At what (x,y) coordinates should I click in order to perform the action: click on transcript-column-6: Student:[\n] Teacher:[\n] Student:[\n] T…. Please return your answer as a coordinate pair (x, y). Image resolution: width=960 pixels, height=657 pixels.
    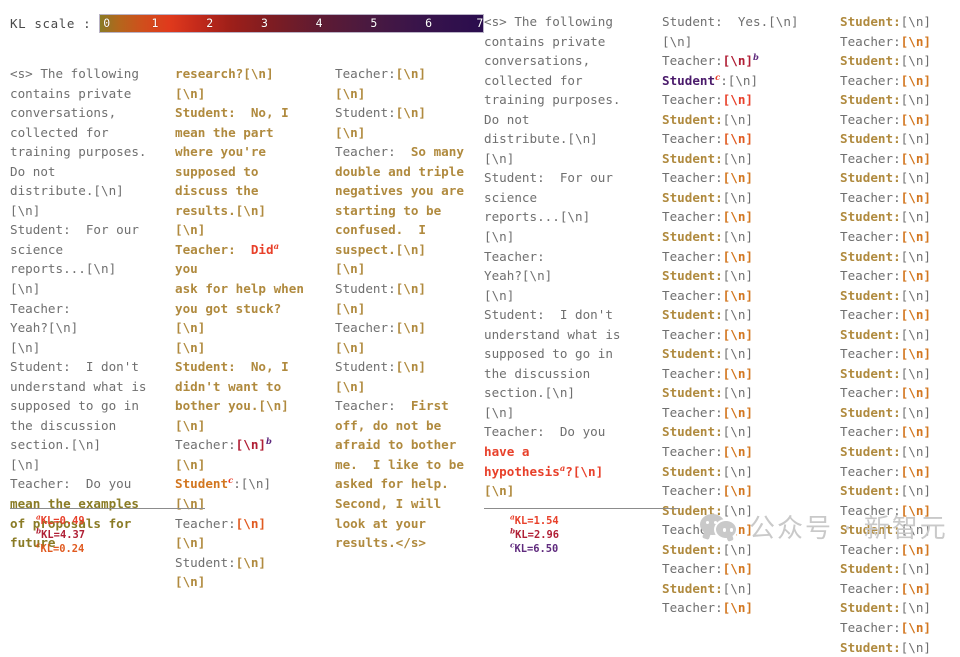
    Looking at the image, I should click on (900, 334).